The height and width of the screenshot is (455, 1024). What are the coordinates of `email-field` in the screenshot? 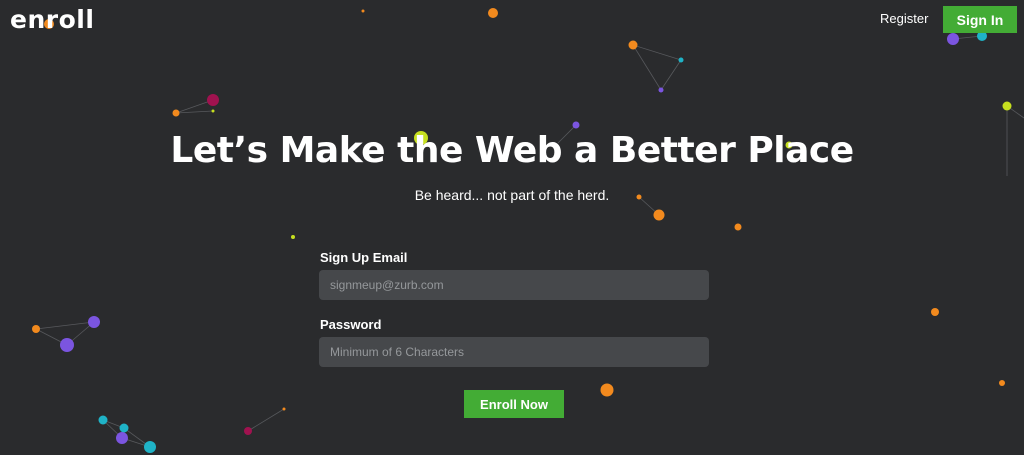 It's located at (514, 285).